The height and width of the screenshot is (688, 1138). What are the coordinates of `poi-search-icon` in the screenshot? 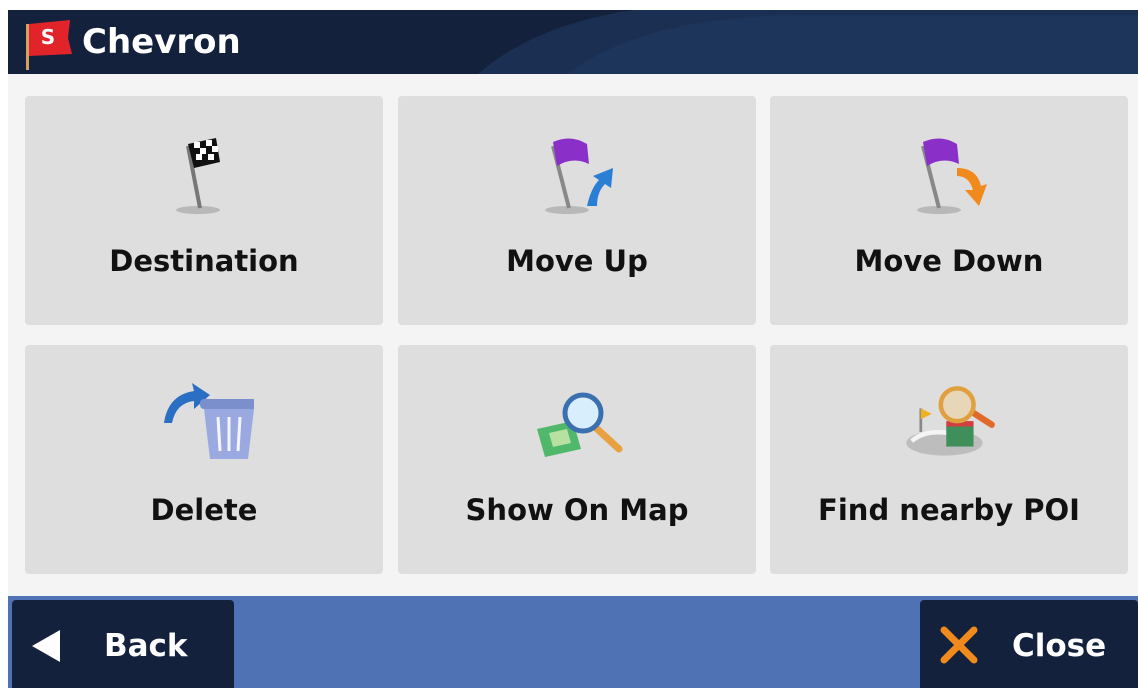 It's located at (950, 421).